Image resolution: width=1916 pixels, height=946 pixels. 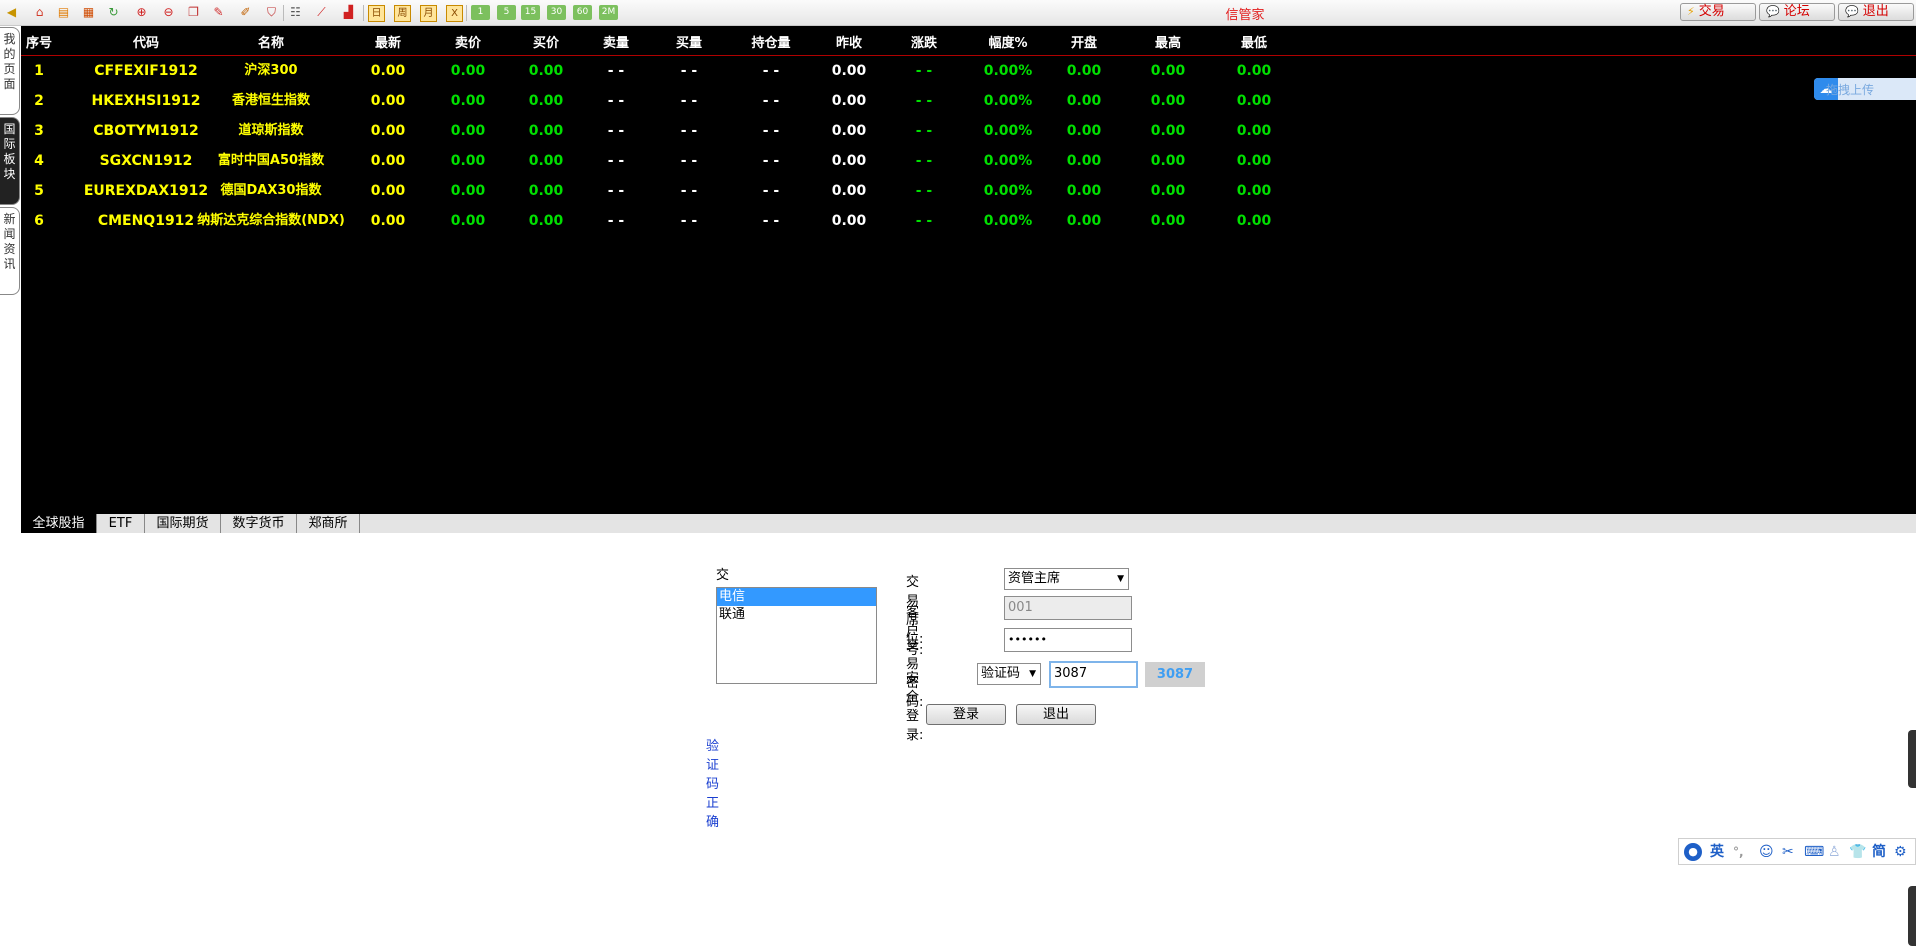 I want to click on period-1-button: 1, so click(x=480, y=12).